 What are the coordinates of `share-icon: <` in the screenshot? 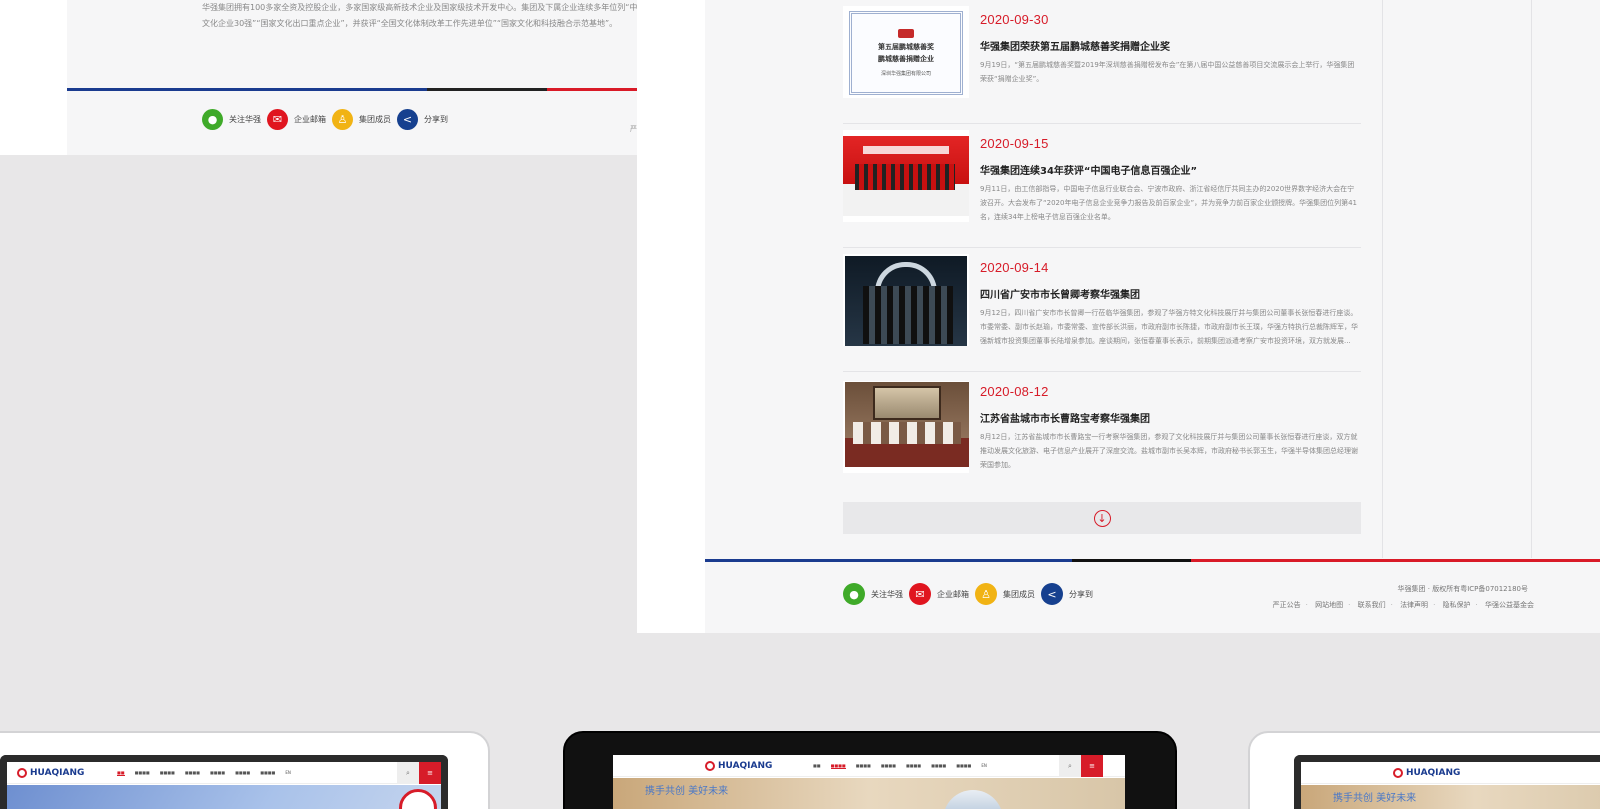 It's located at (1052, 594).